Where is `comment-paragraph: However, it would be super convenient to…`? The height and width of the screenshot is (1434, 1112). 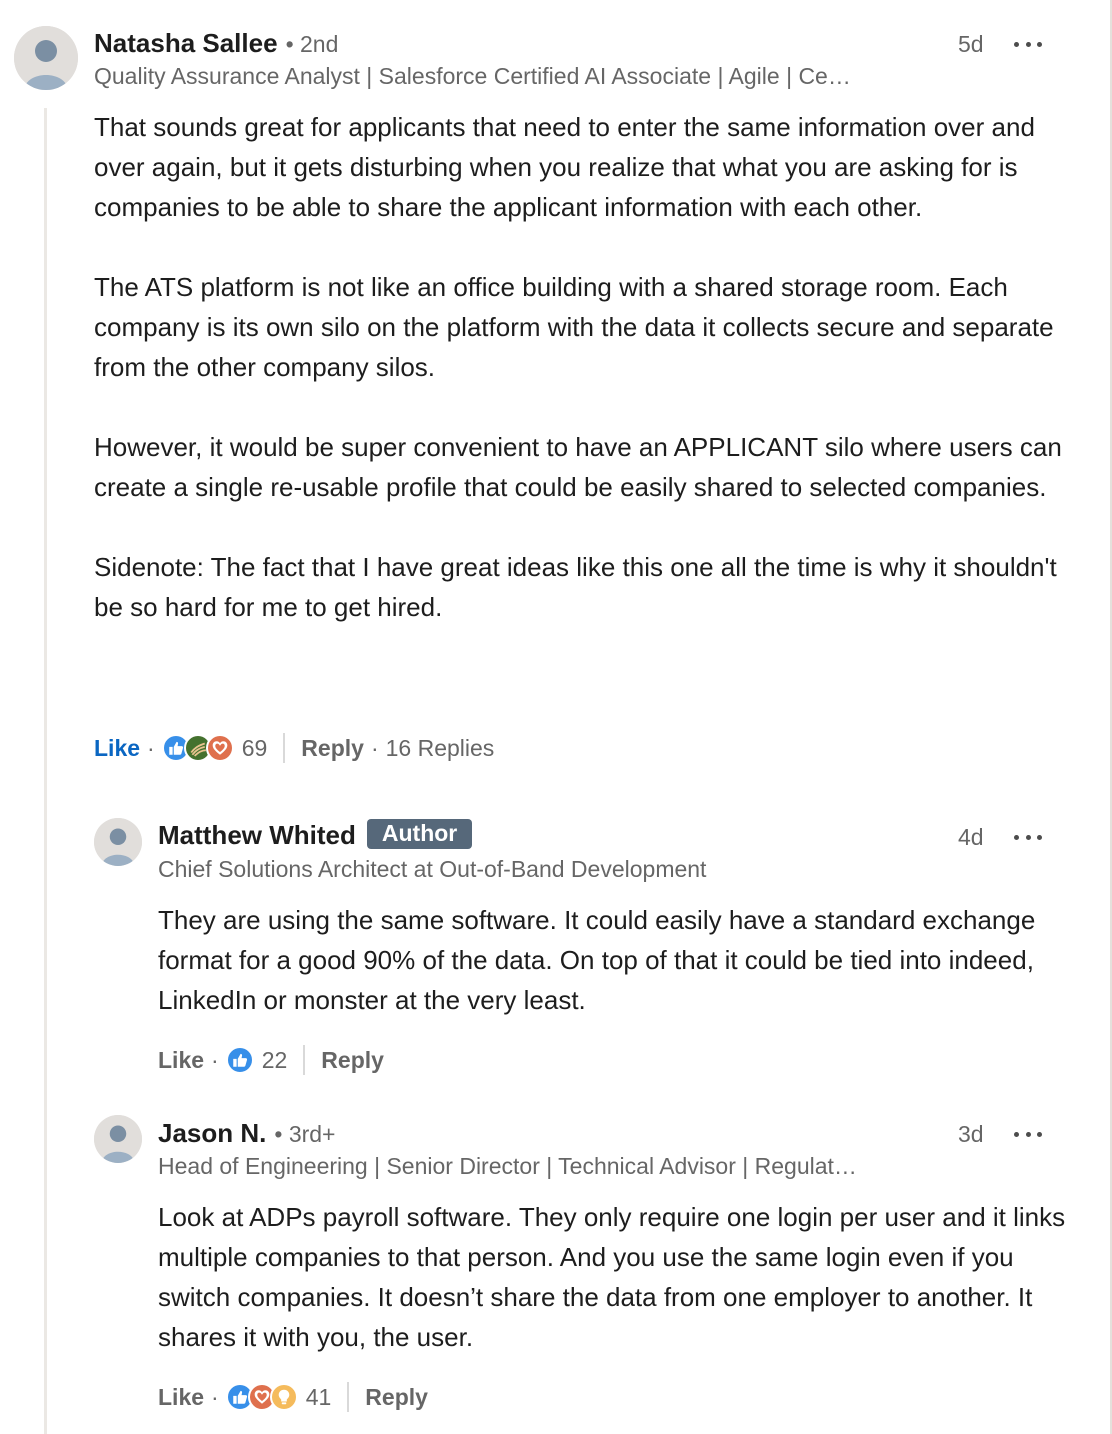
comment-paragraph: However, it would be super convenient to… is located at coordinates (578, 467).